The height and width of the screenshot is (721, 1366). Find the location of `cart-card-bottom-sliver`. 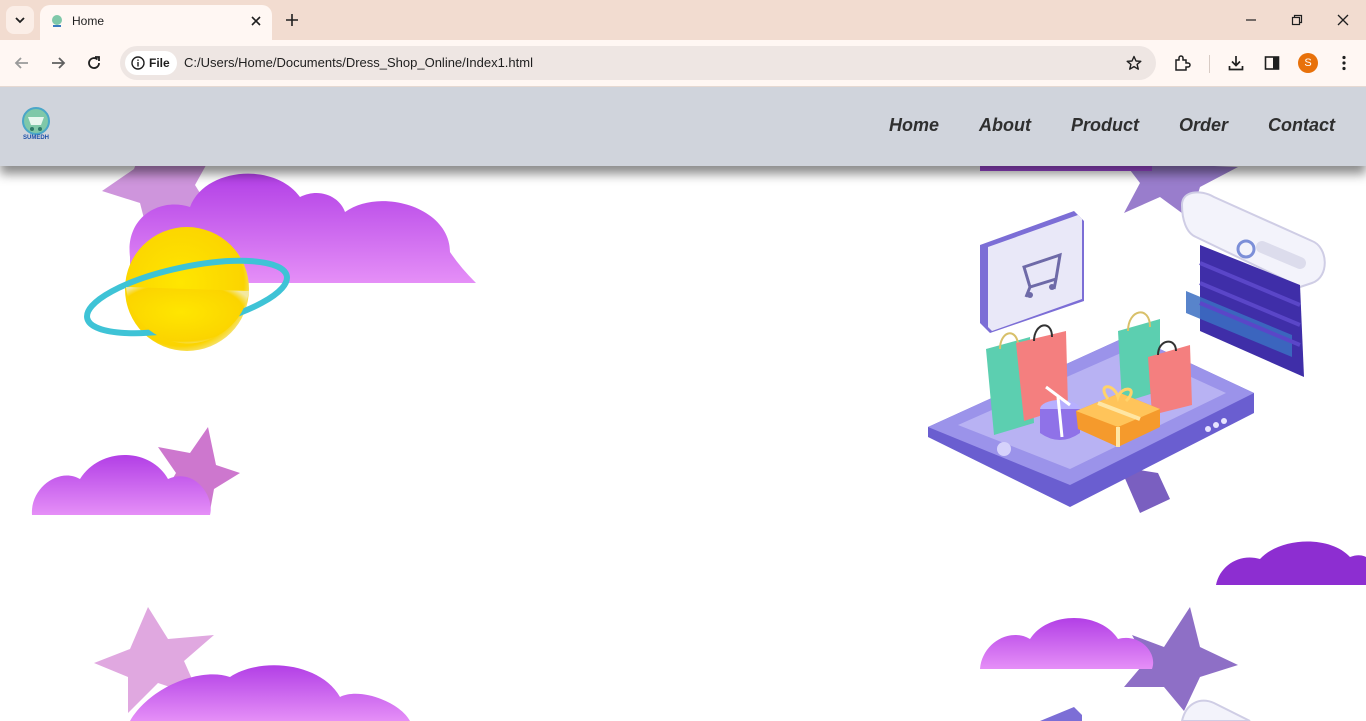

cart-card-bottom-sliver is located at coordinates (1061, 714).